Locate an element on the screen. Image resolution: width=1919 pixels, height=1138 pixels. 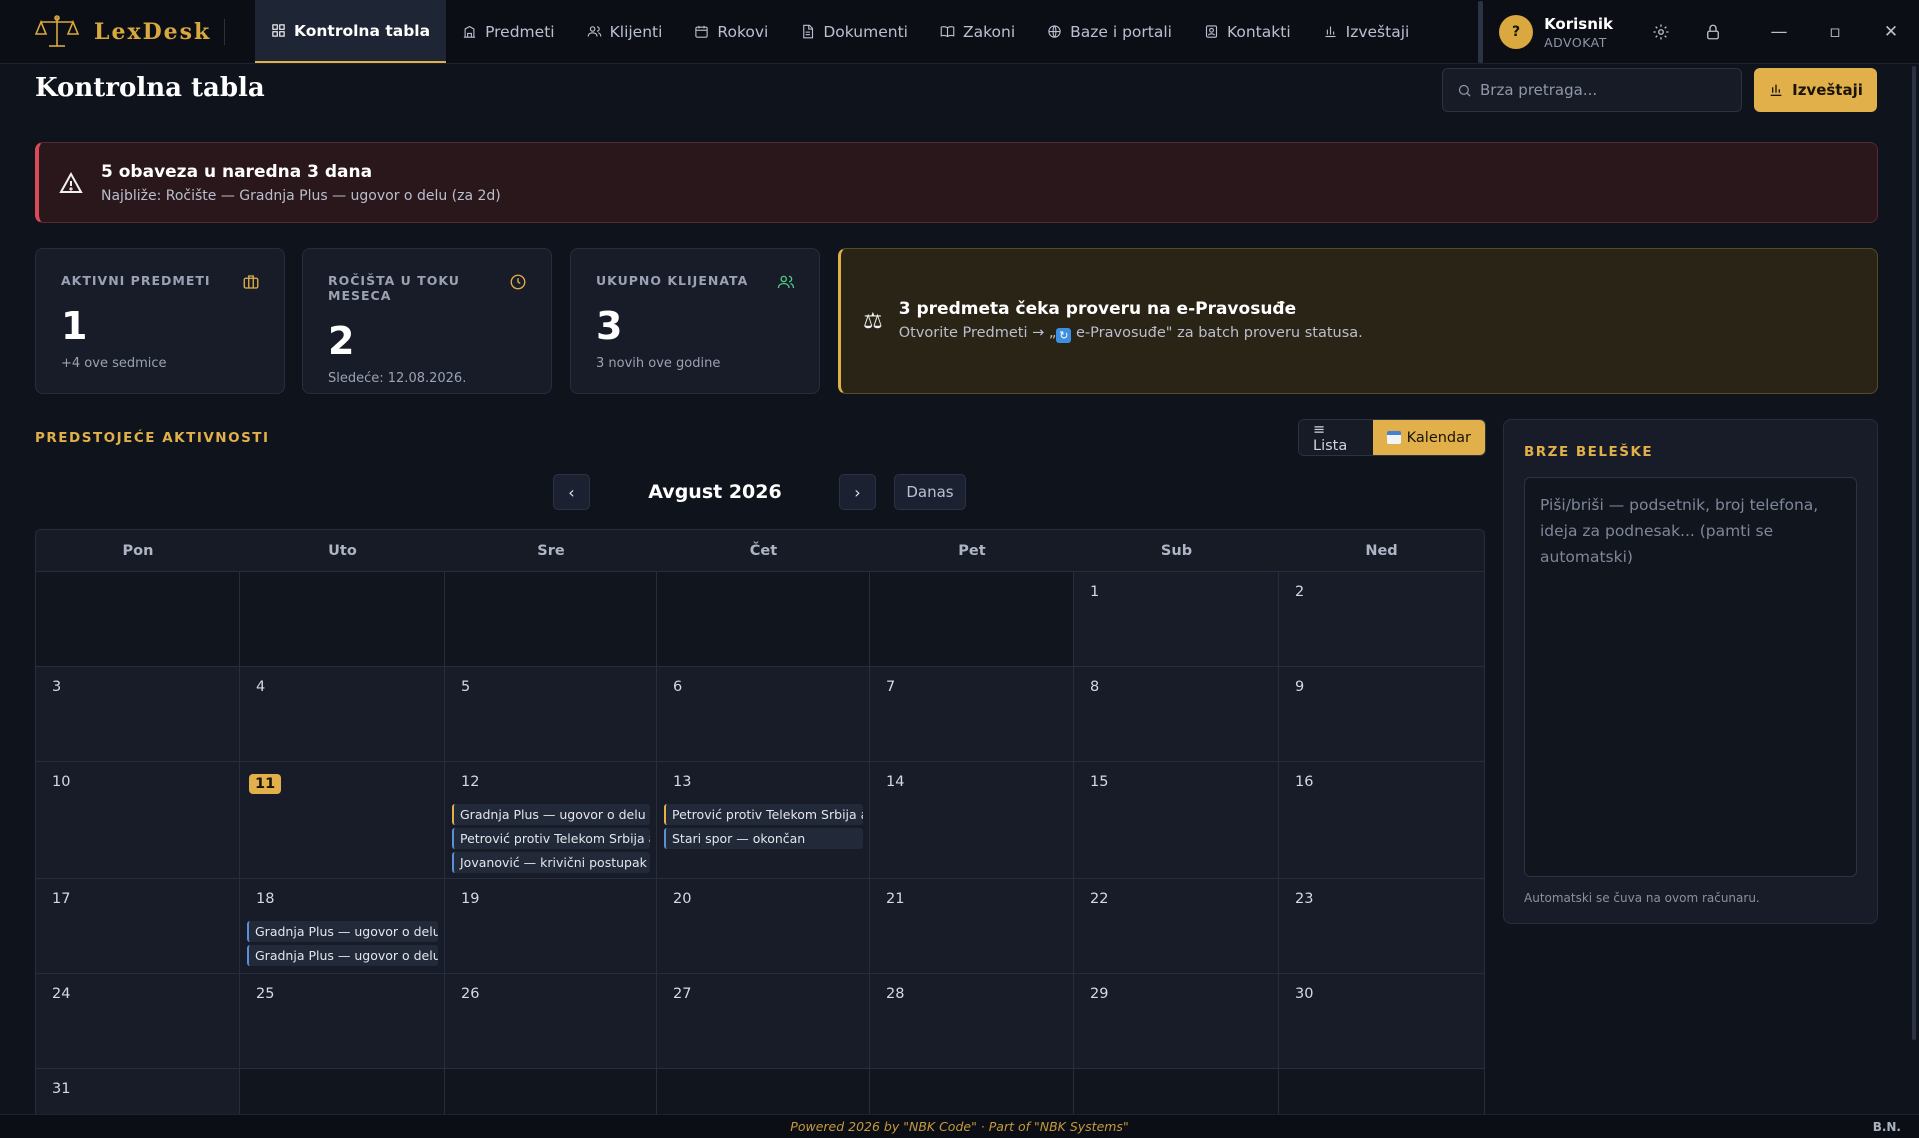
notes-hint: Automatski se čuva na ovom računaru. is located at coordinates (1642, 898).